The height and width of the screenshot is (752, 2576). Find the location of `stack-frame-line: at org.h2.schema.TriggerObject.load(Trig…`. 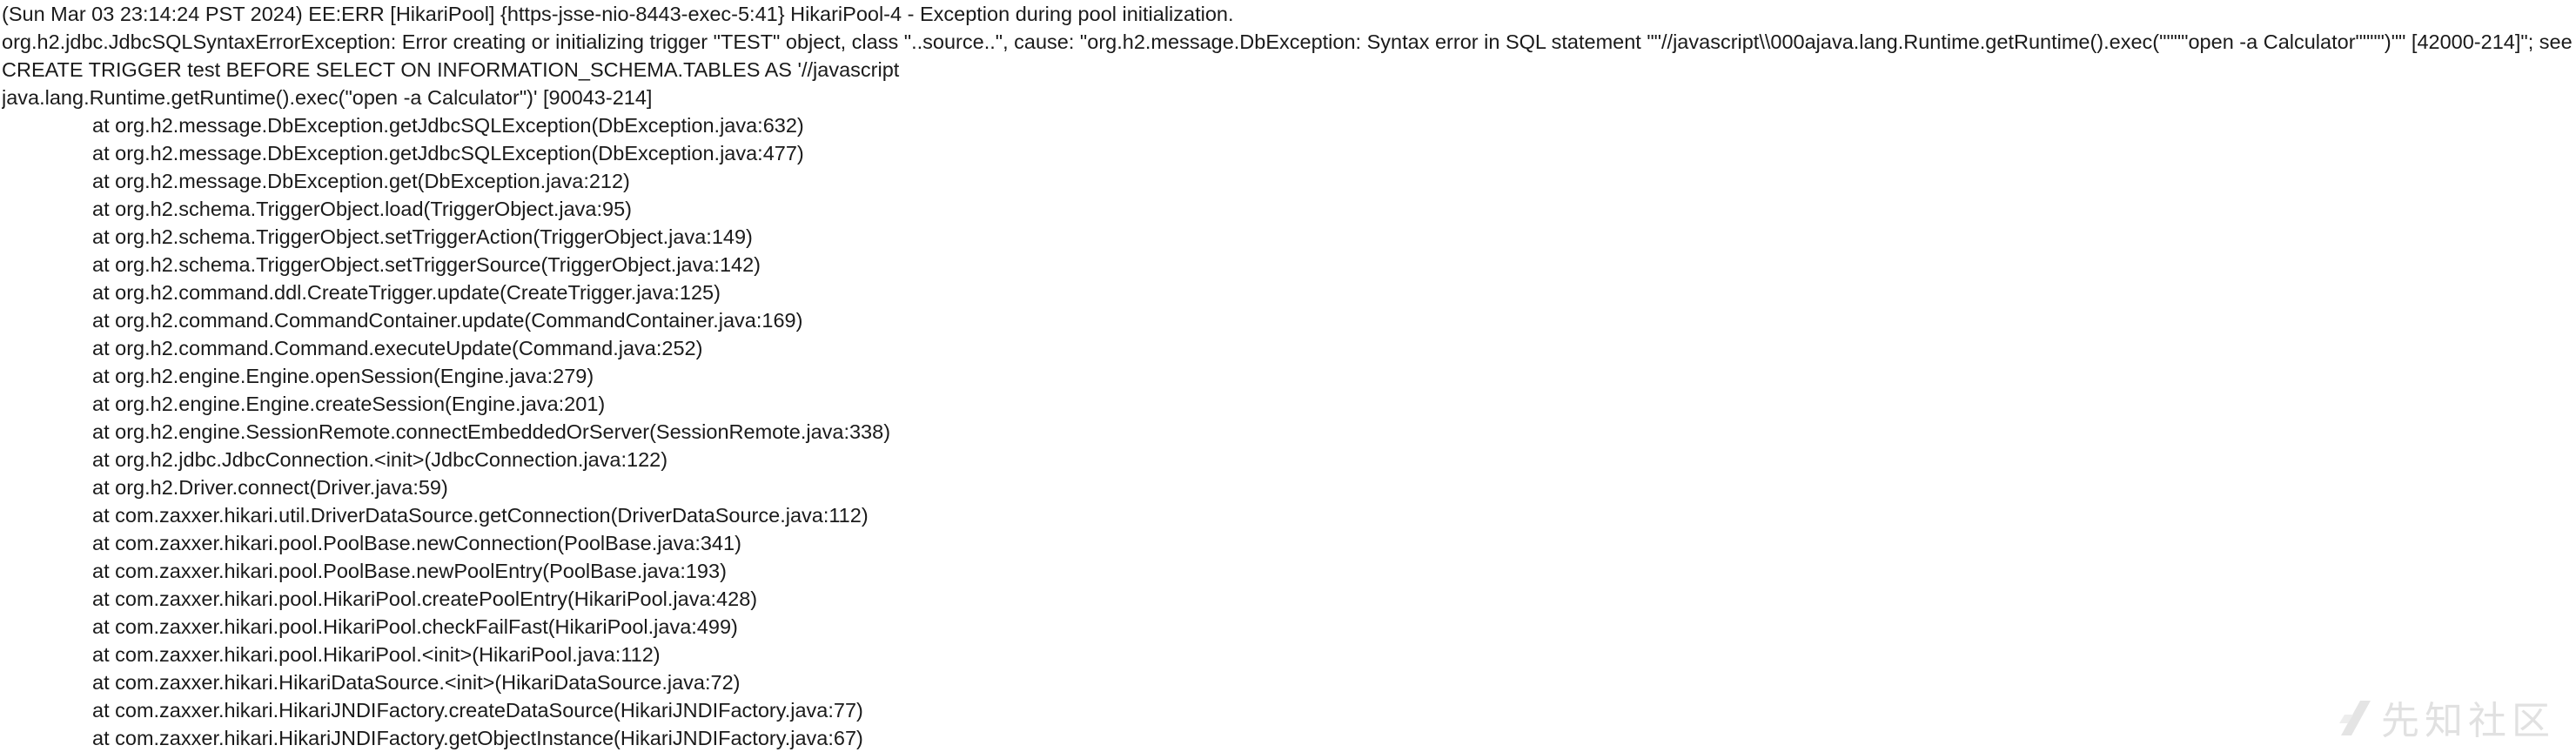

stack-frame-line: at org.h2.schema.TriggerObject.load(Trig… is located at coordinates (362, 209).